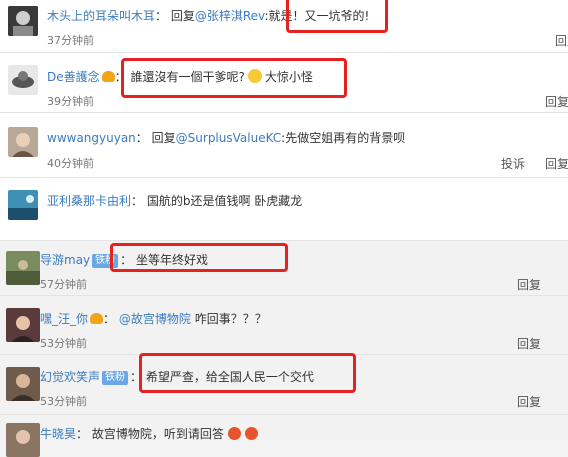  I want to click on username: 幻觉欢笑声, so click(70, 377).